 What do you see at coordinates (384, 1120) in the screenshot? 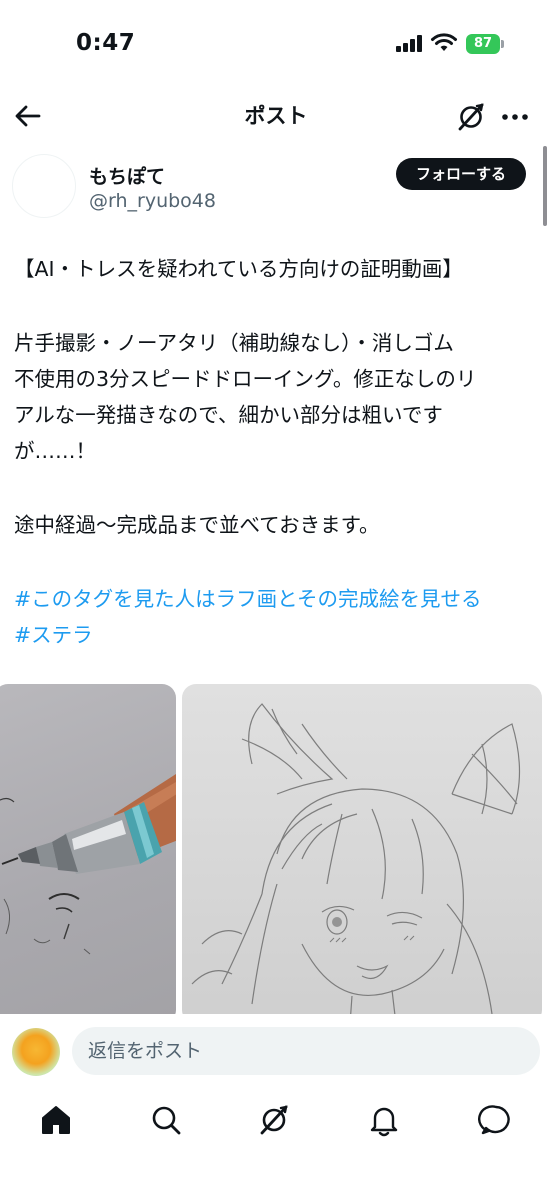
I see `notifications-icon` at bounding box center [384, 1120].